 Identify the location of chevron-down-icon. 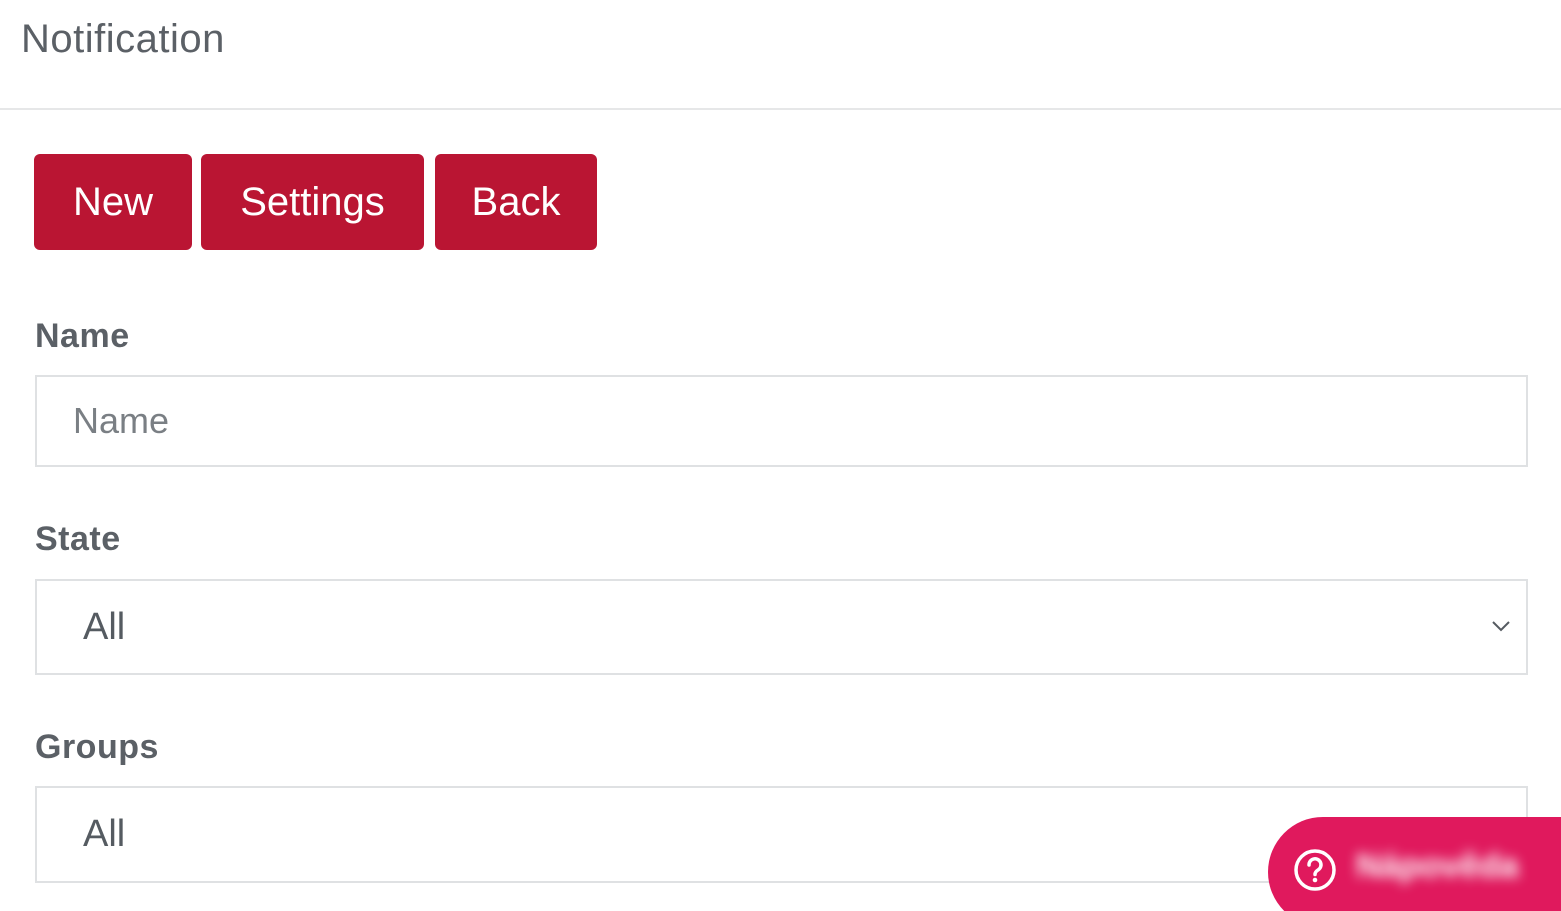
(1501, 626).